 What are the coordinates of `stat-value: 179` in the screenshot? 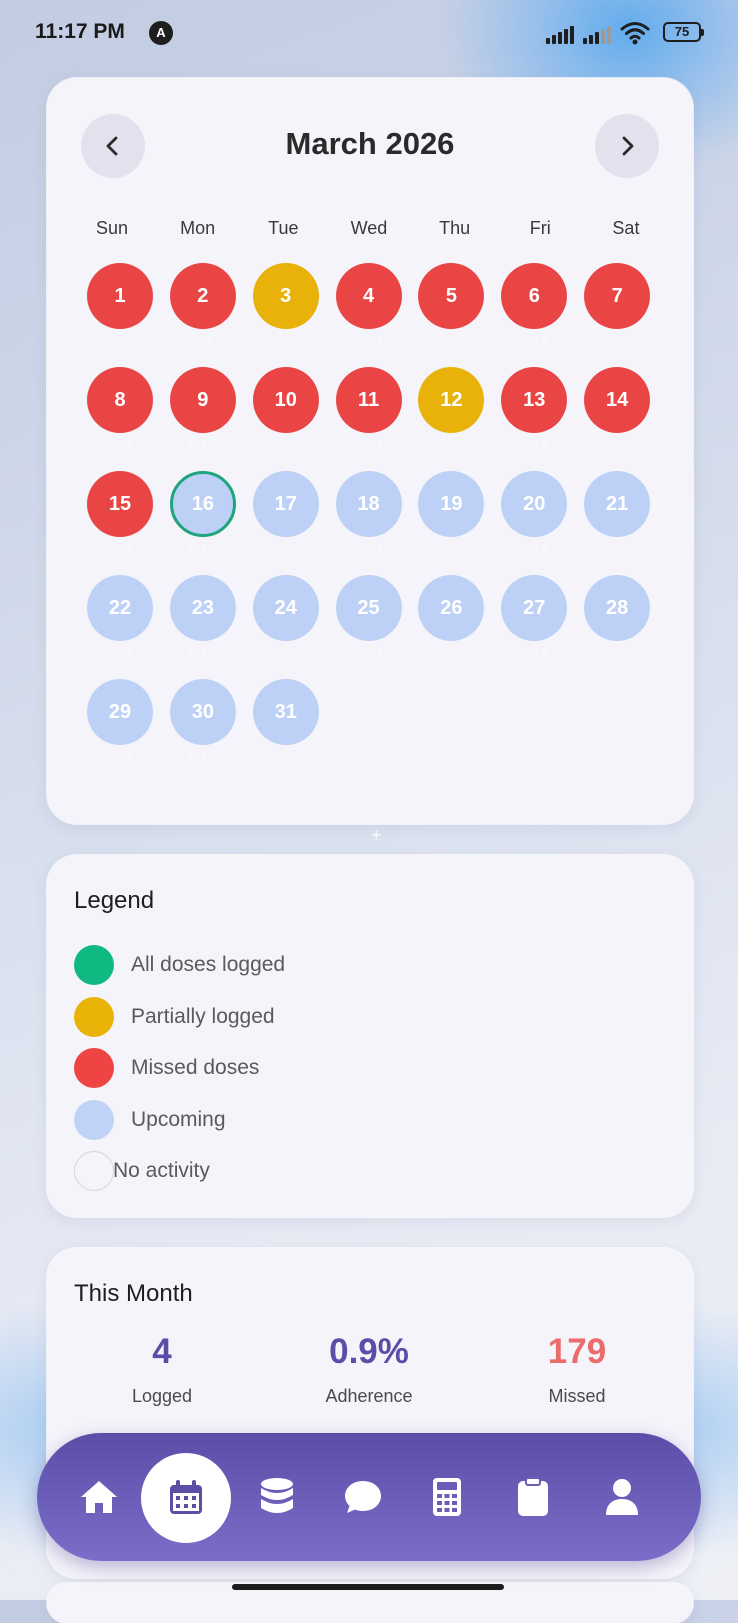 It's located at (577, 1351).